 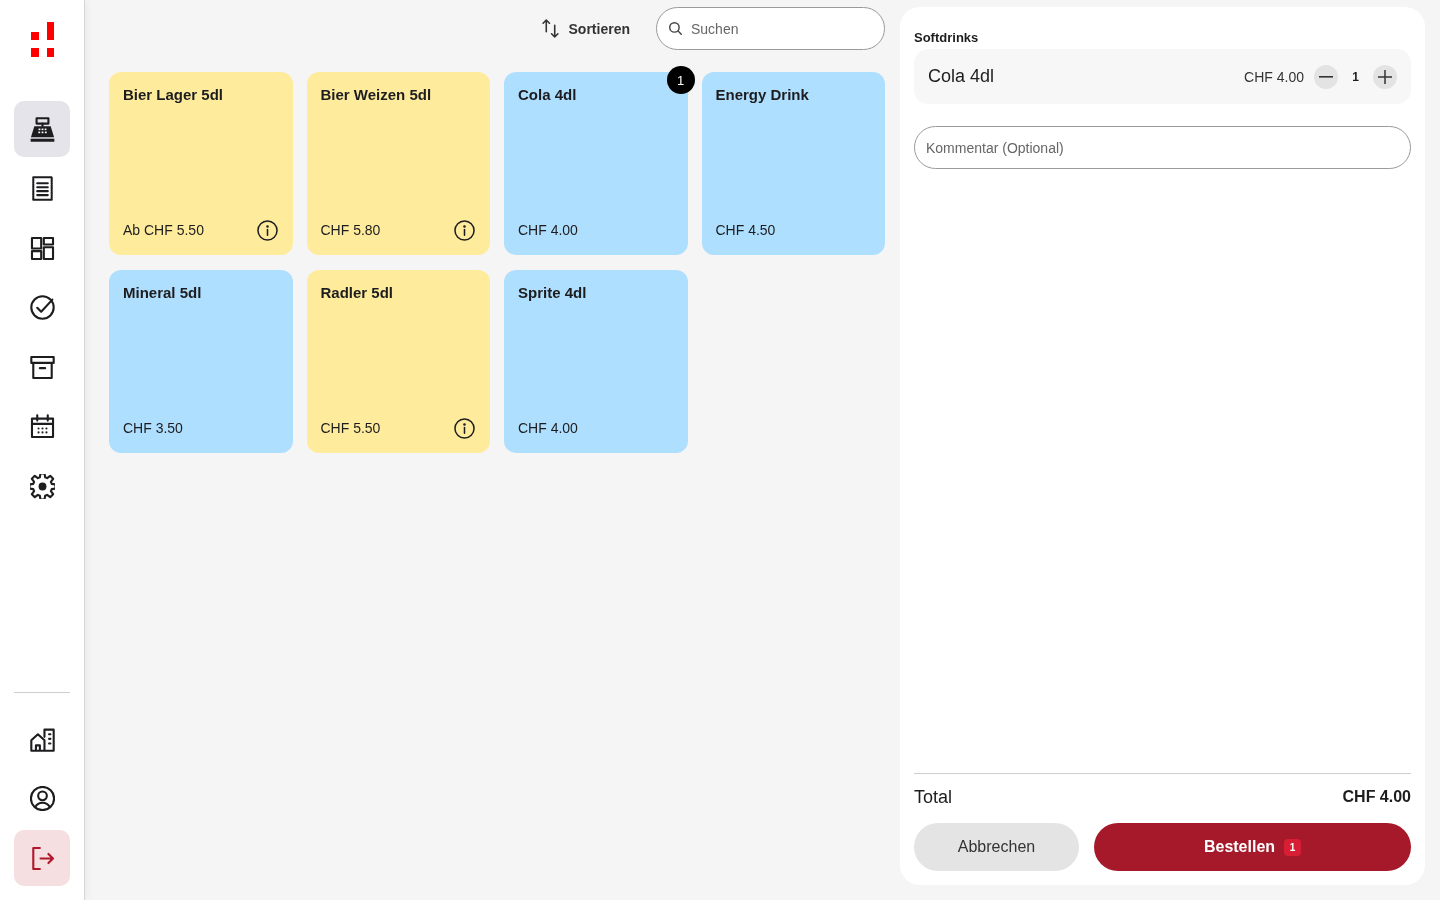 I want to click on product-card: Sprite 4dl CHF 4.00, so click(x=596, y=361).